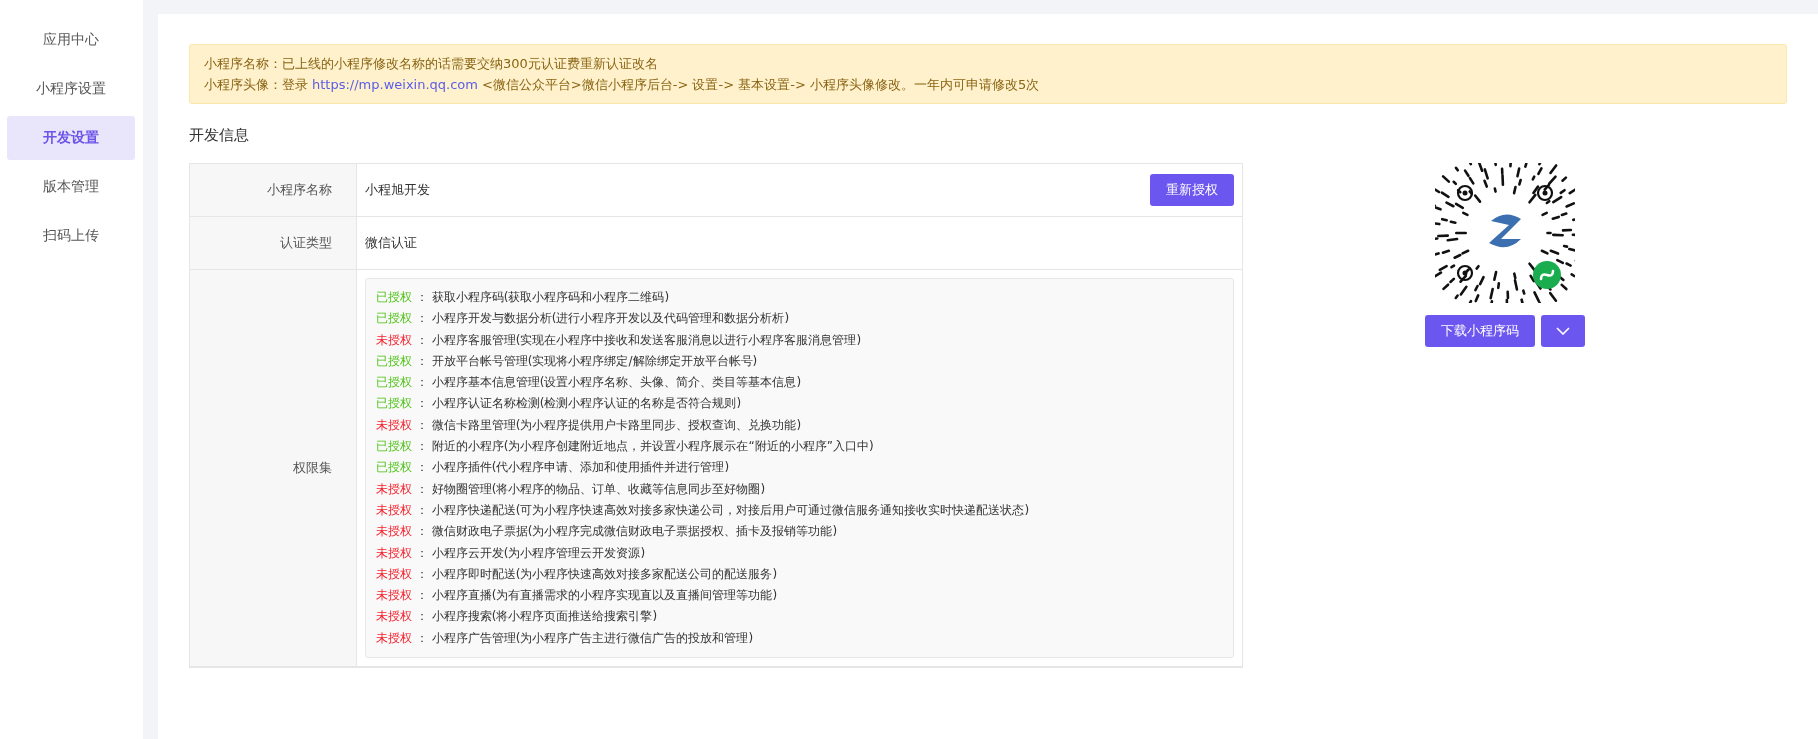 The height and width of the screenshot is (739, 1818). I want to click on row-label: 权限集, so click(312, 468).